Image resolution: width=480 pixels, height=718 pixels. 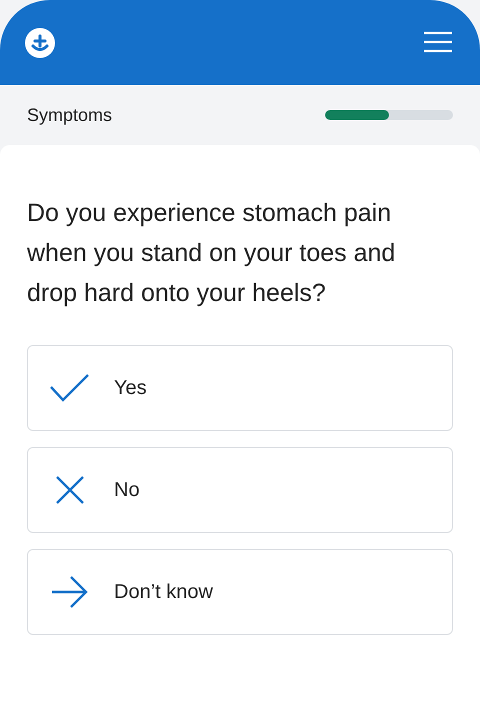 I want to click on section-title: Symptoms, so click(x=69, y=115).